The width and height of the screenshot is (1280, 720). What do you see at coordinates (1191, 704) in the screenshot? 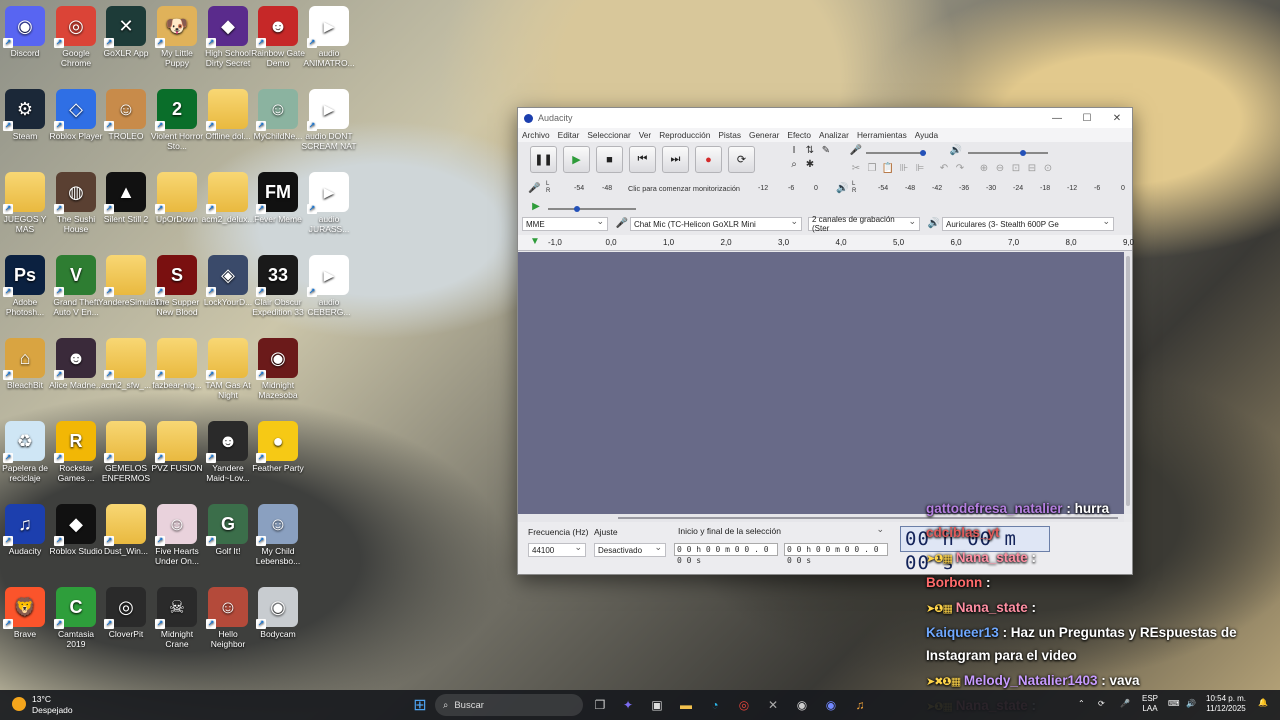
I see `volume-icon: 🔊` at bounding box center [1191, 704].